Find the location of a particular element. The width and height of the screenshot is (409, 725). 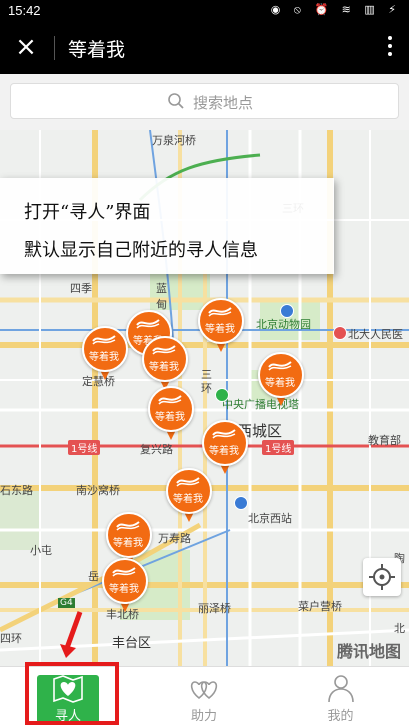

map-label: 蓝 is located at coordinates (161, 288).